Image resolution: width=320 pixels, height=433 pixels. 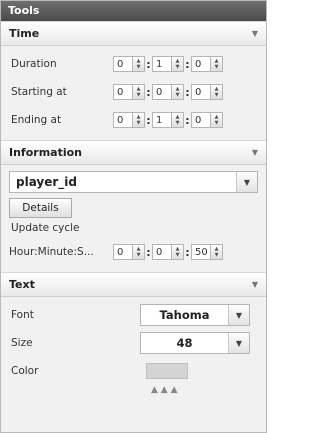 What do you see at coordinates (22, 315) in the screenshot?
I see `font-label: Font` at bounding box center [22, 315].